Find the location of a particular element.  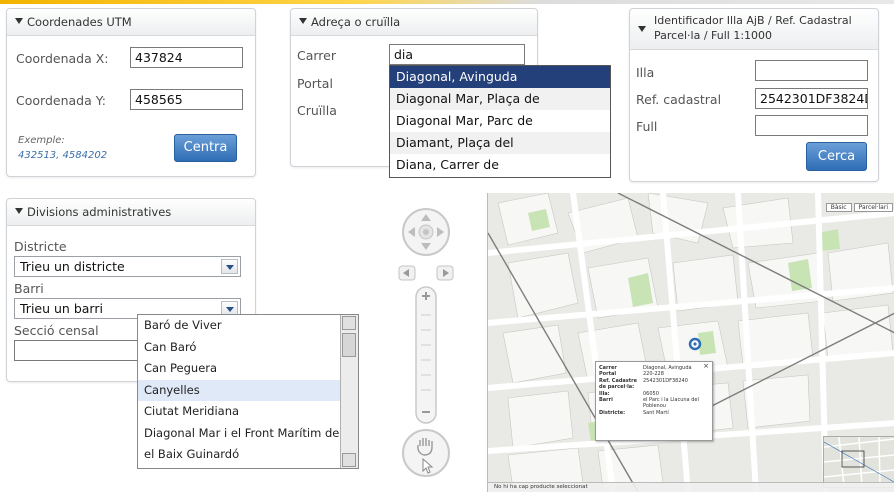

map-navigation-controls is located at coordinates (426, 342).